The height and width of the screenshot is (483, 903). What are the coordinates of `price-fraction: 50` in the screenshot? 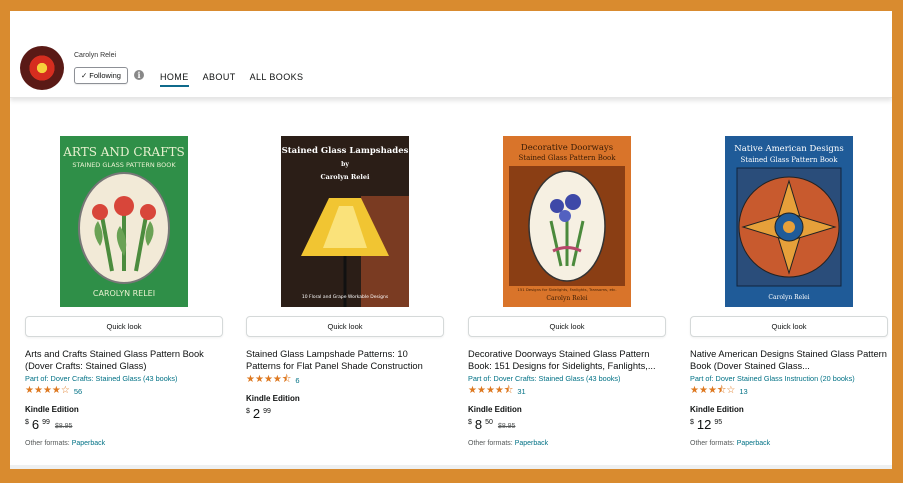 It's located at (489, 422).